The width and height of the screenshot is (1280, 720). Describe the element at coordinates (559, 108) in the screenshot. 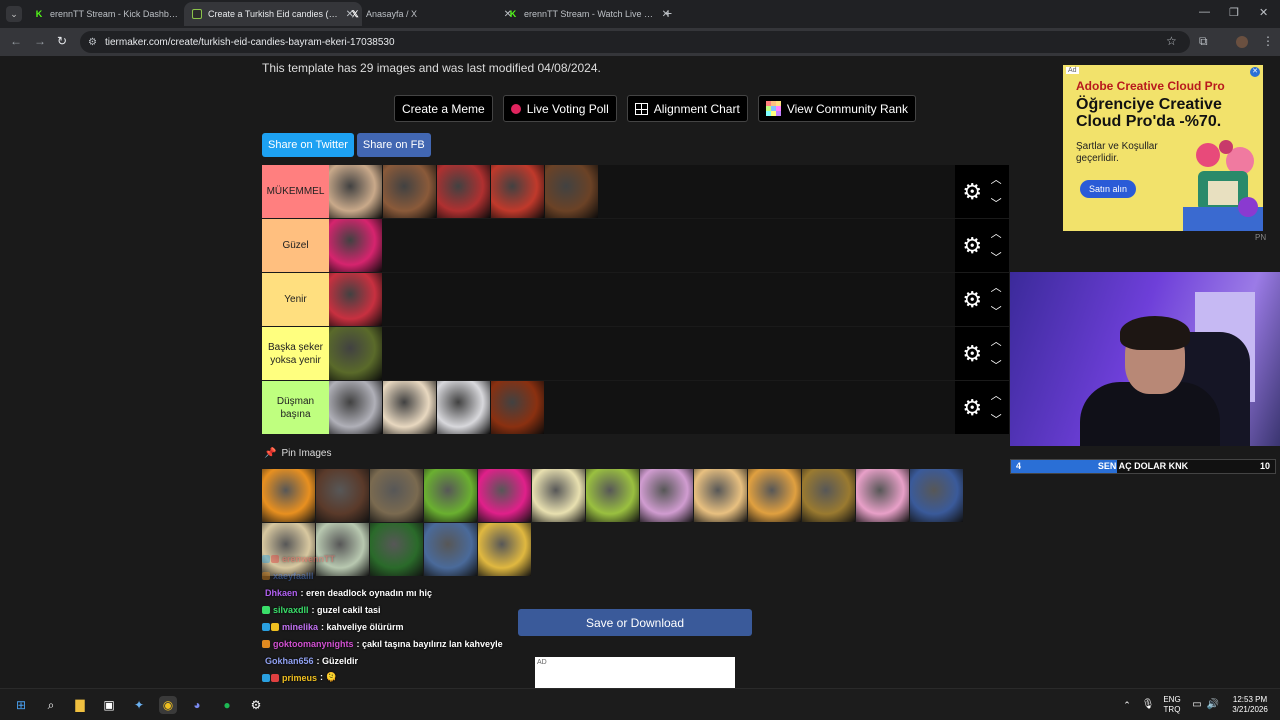

I see `live-voting-poll-button: Live Voting Poll` at that location.